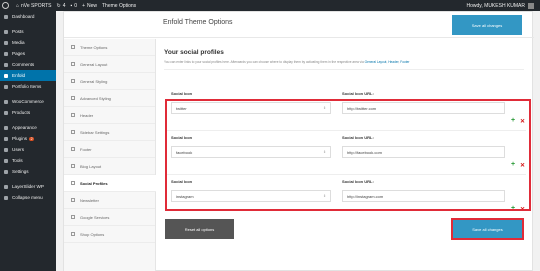 The height and width of the screenshot is (271, 540). Describe the element at coordinates (6, 75) in the screenshot. I see `enfold-icon` at that location.